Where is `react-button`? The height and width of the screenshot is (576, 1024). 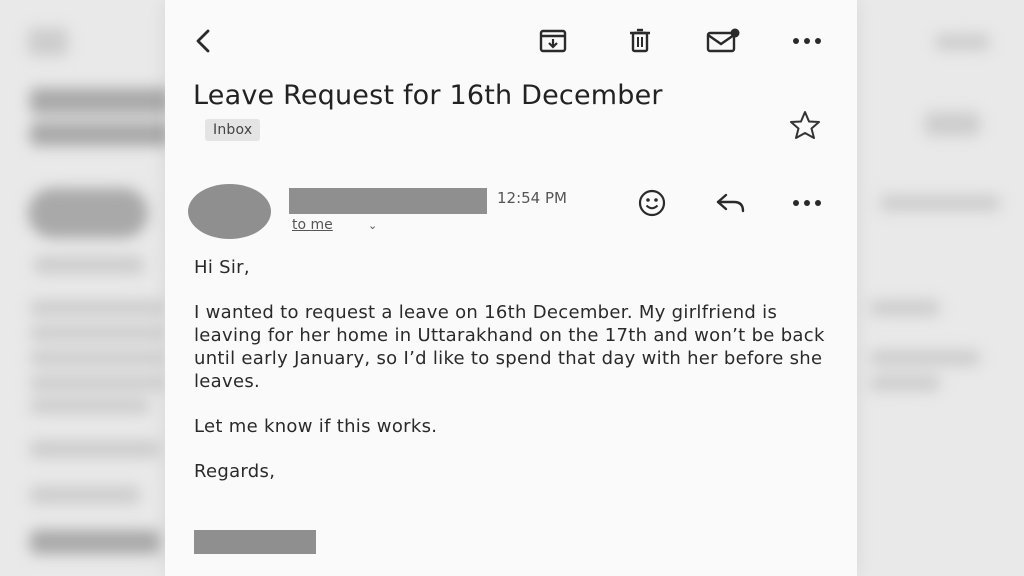 react-button is located at coordinates (652, 203).